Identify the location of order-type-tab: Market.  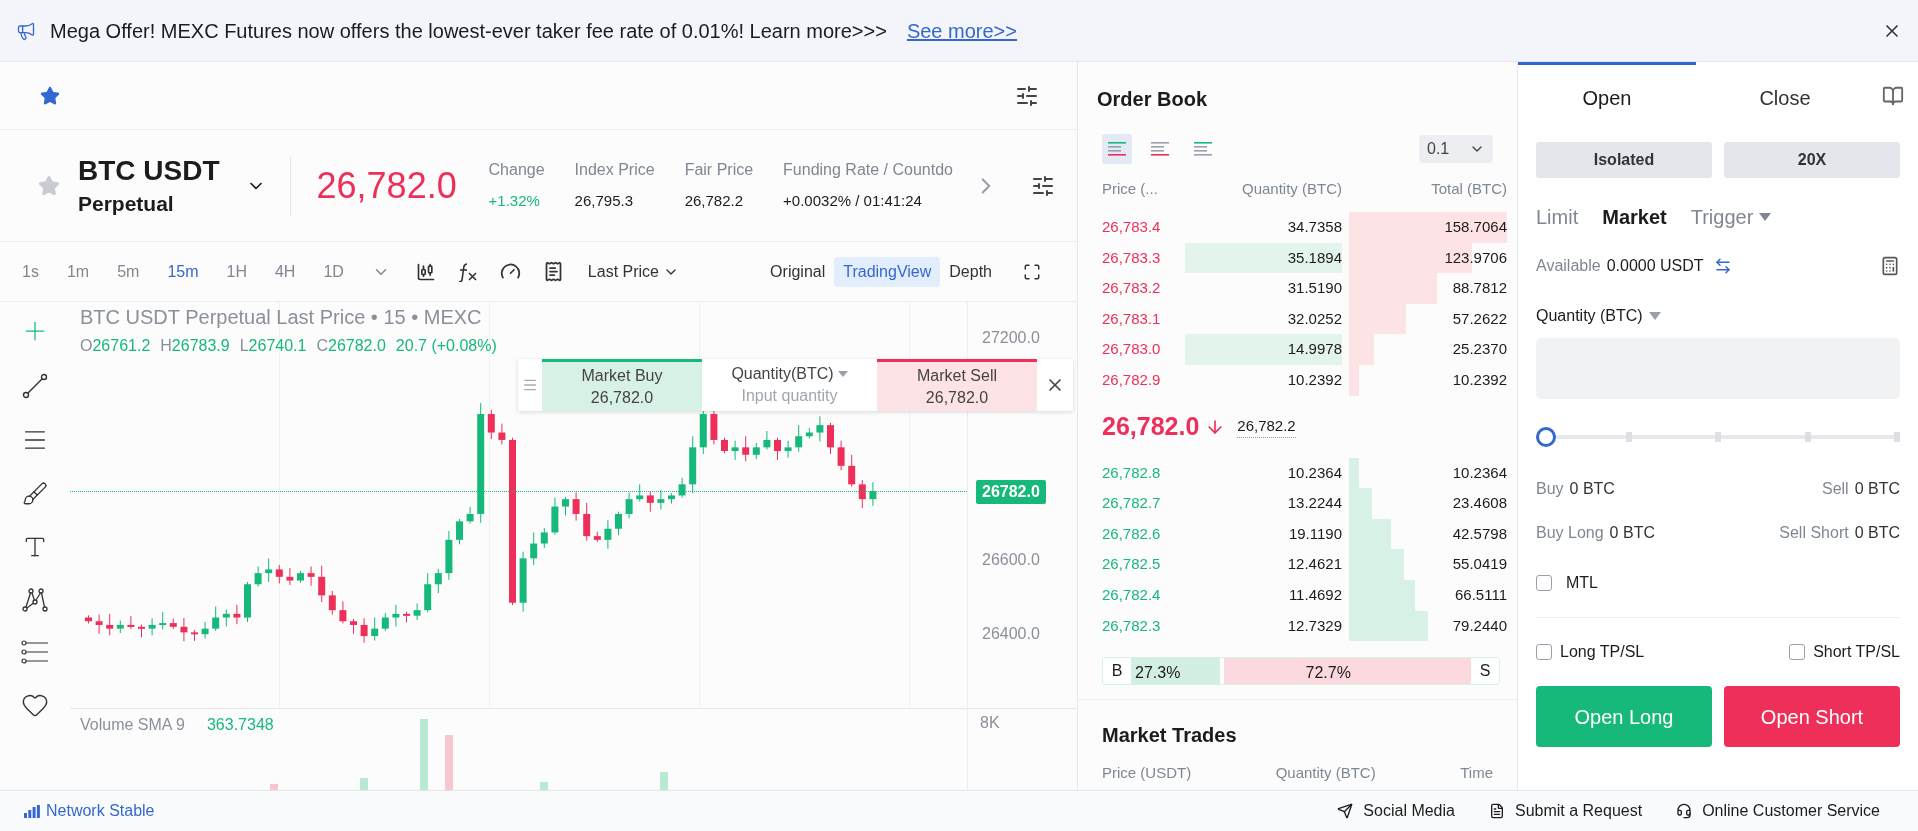
(1634, 217).